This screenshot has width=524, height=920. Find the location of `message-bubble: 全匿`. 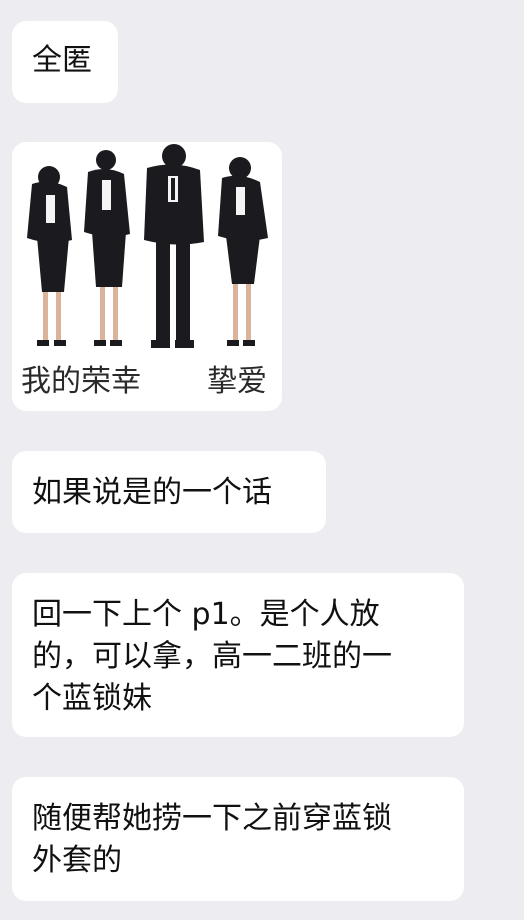

message-bubble: 全匿 is located at coordinates (65, 62).